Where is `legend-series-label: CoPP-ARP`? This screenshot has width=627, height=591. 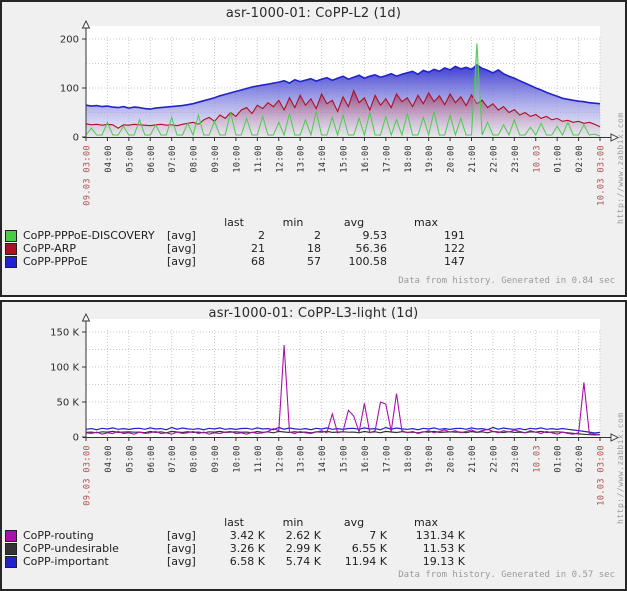
legend-series-label: CoPP-ARP is located at coordinates (49, 248).